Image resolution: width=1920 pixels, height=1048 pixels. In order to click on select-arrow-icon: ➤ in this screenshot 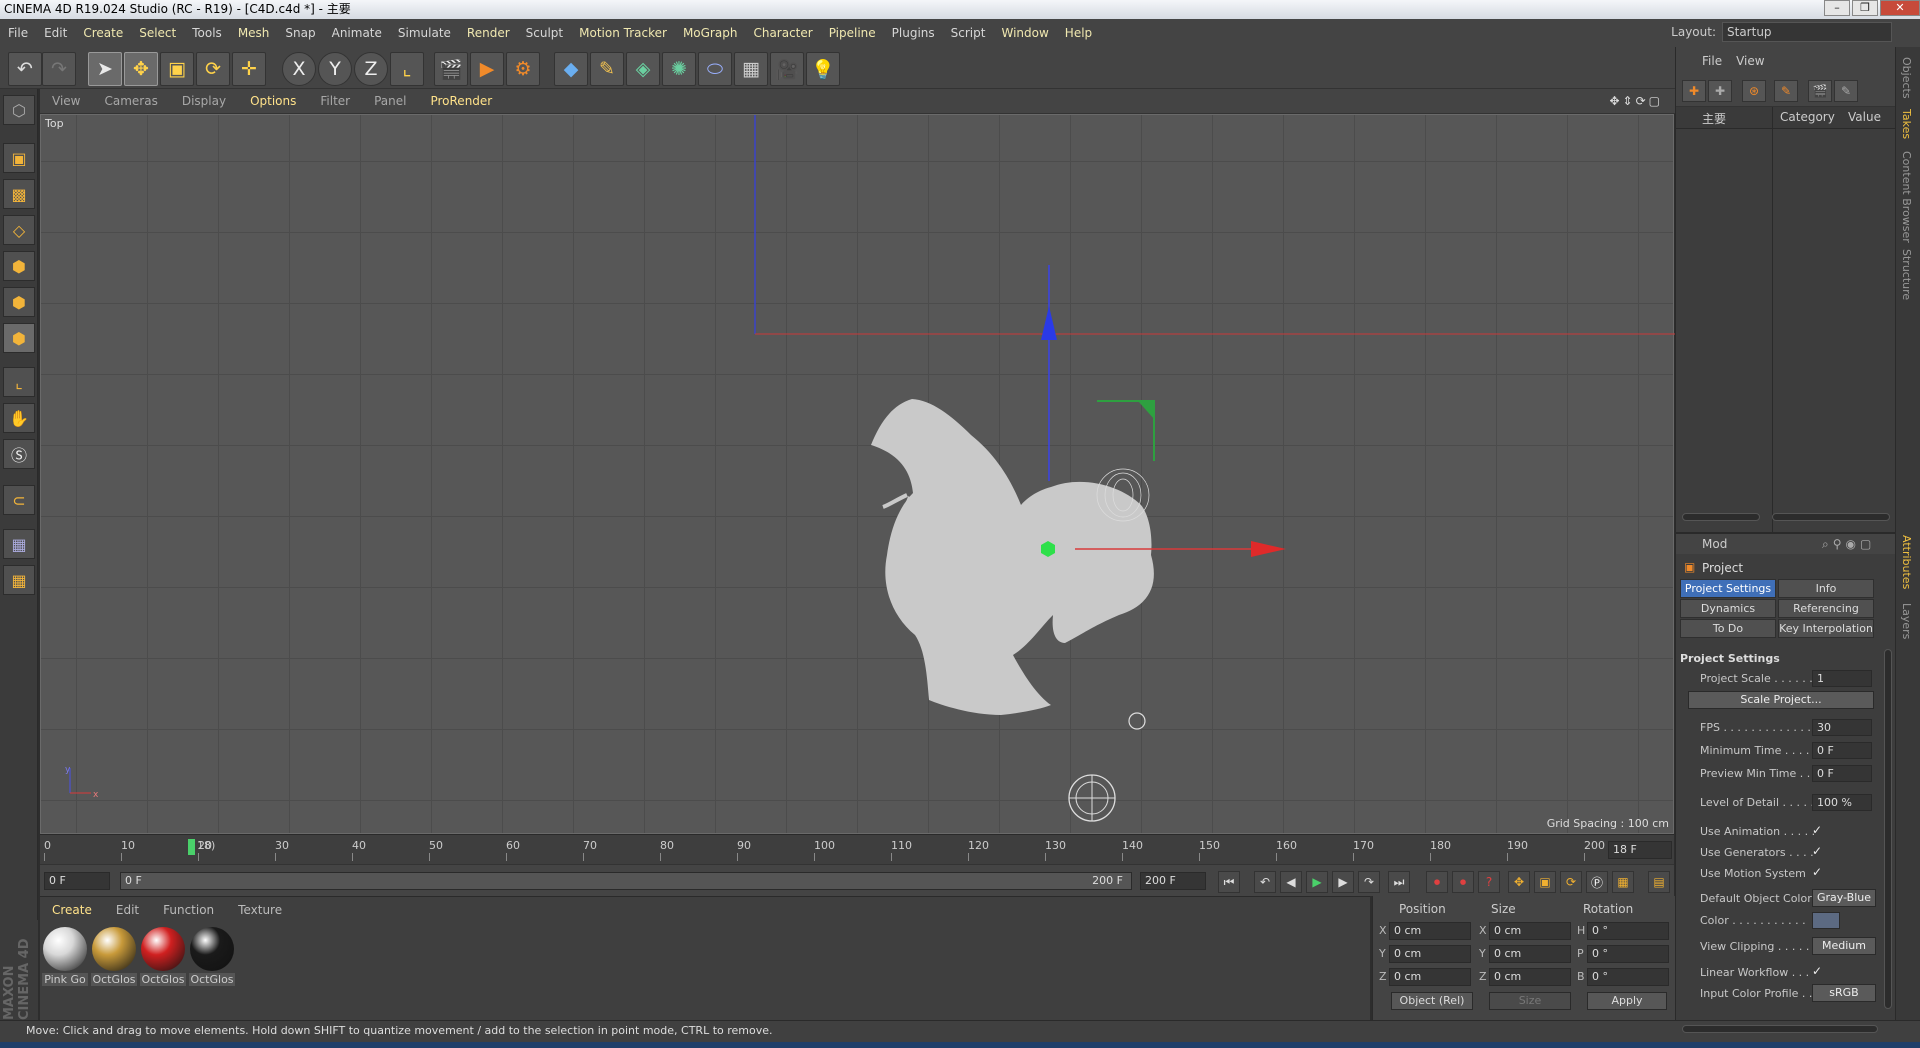, I will do `click(105, 69)`.